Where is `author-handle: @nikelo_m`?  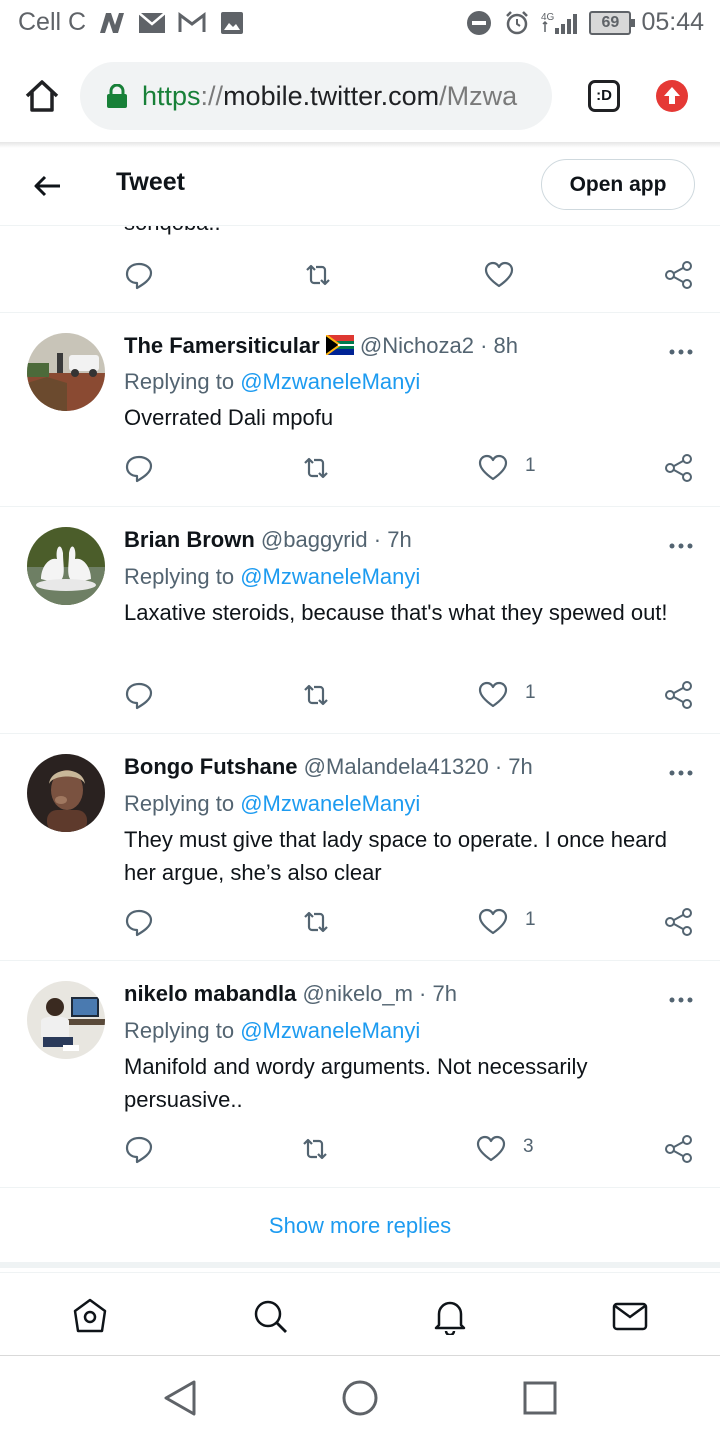
author-handle: @nikelo_m is located at coordinates (358, 993).